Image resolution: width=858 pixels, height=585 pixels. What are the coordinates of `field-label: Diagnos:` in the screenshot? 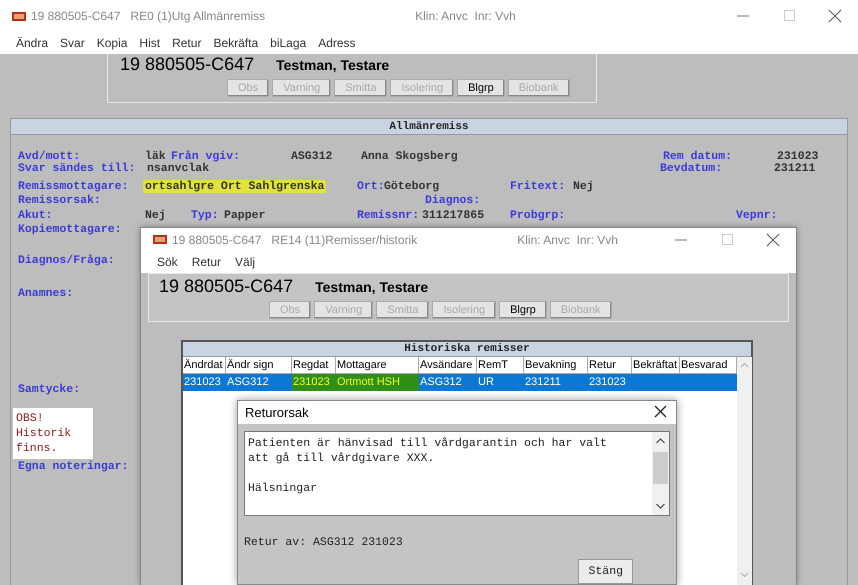 It's located at (452, 200).